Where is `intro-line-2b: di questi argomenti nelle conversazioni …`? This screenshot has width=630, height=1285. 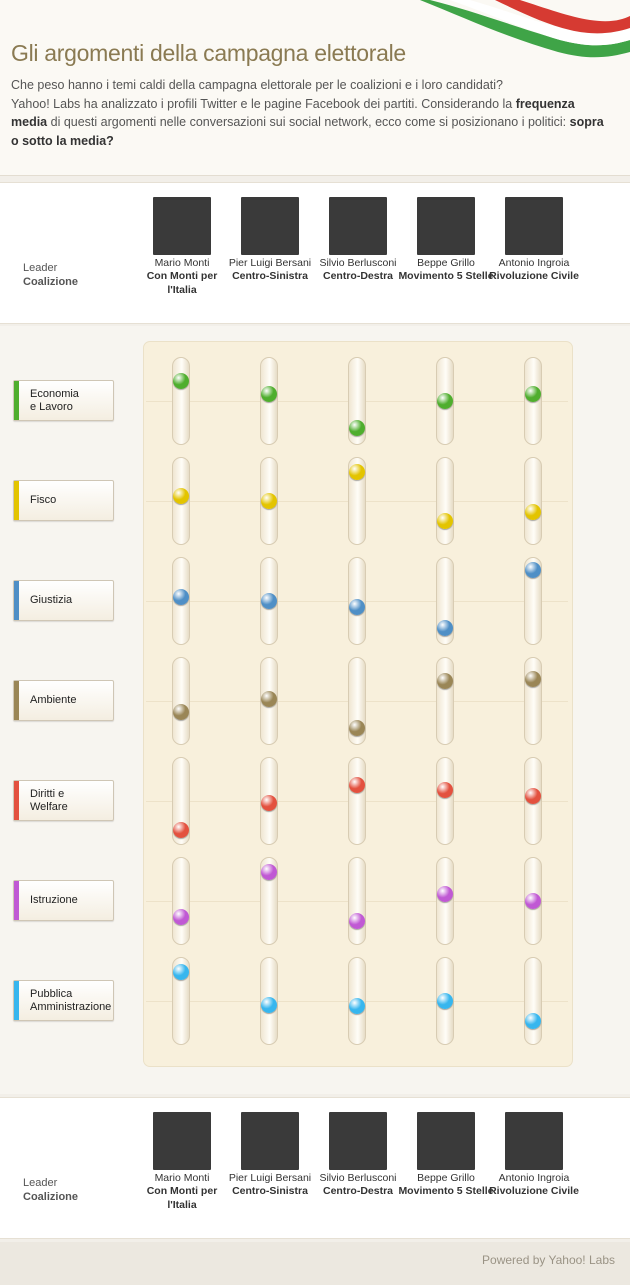 intro-line-2b: di questi argomenti nelle conversazioni … is located at coordinates (308, 122).